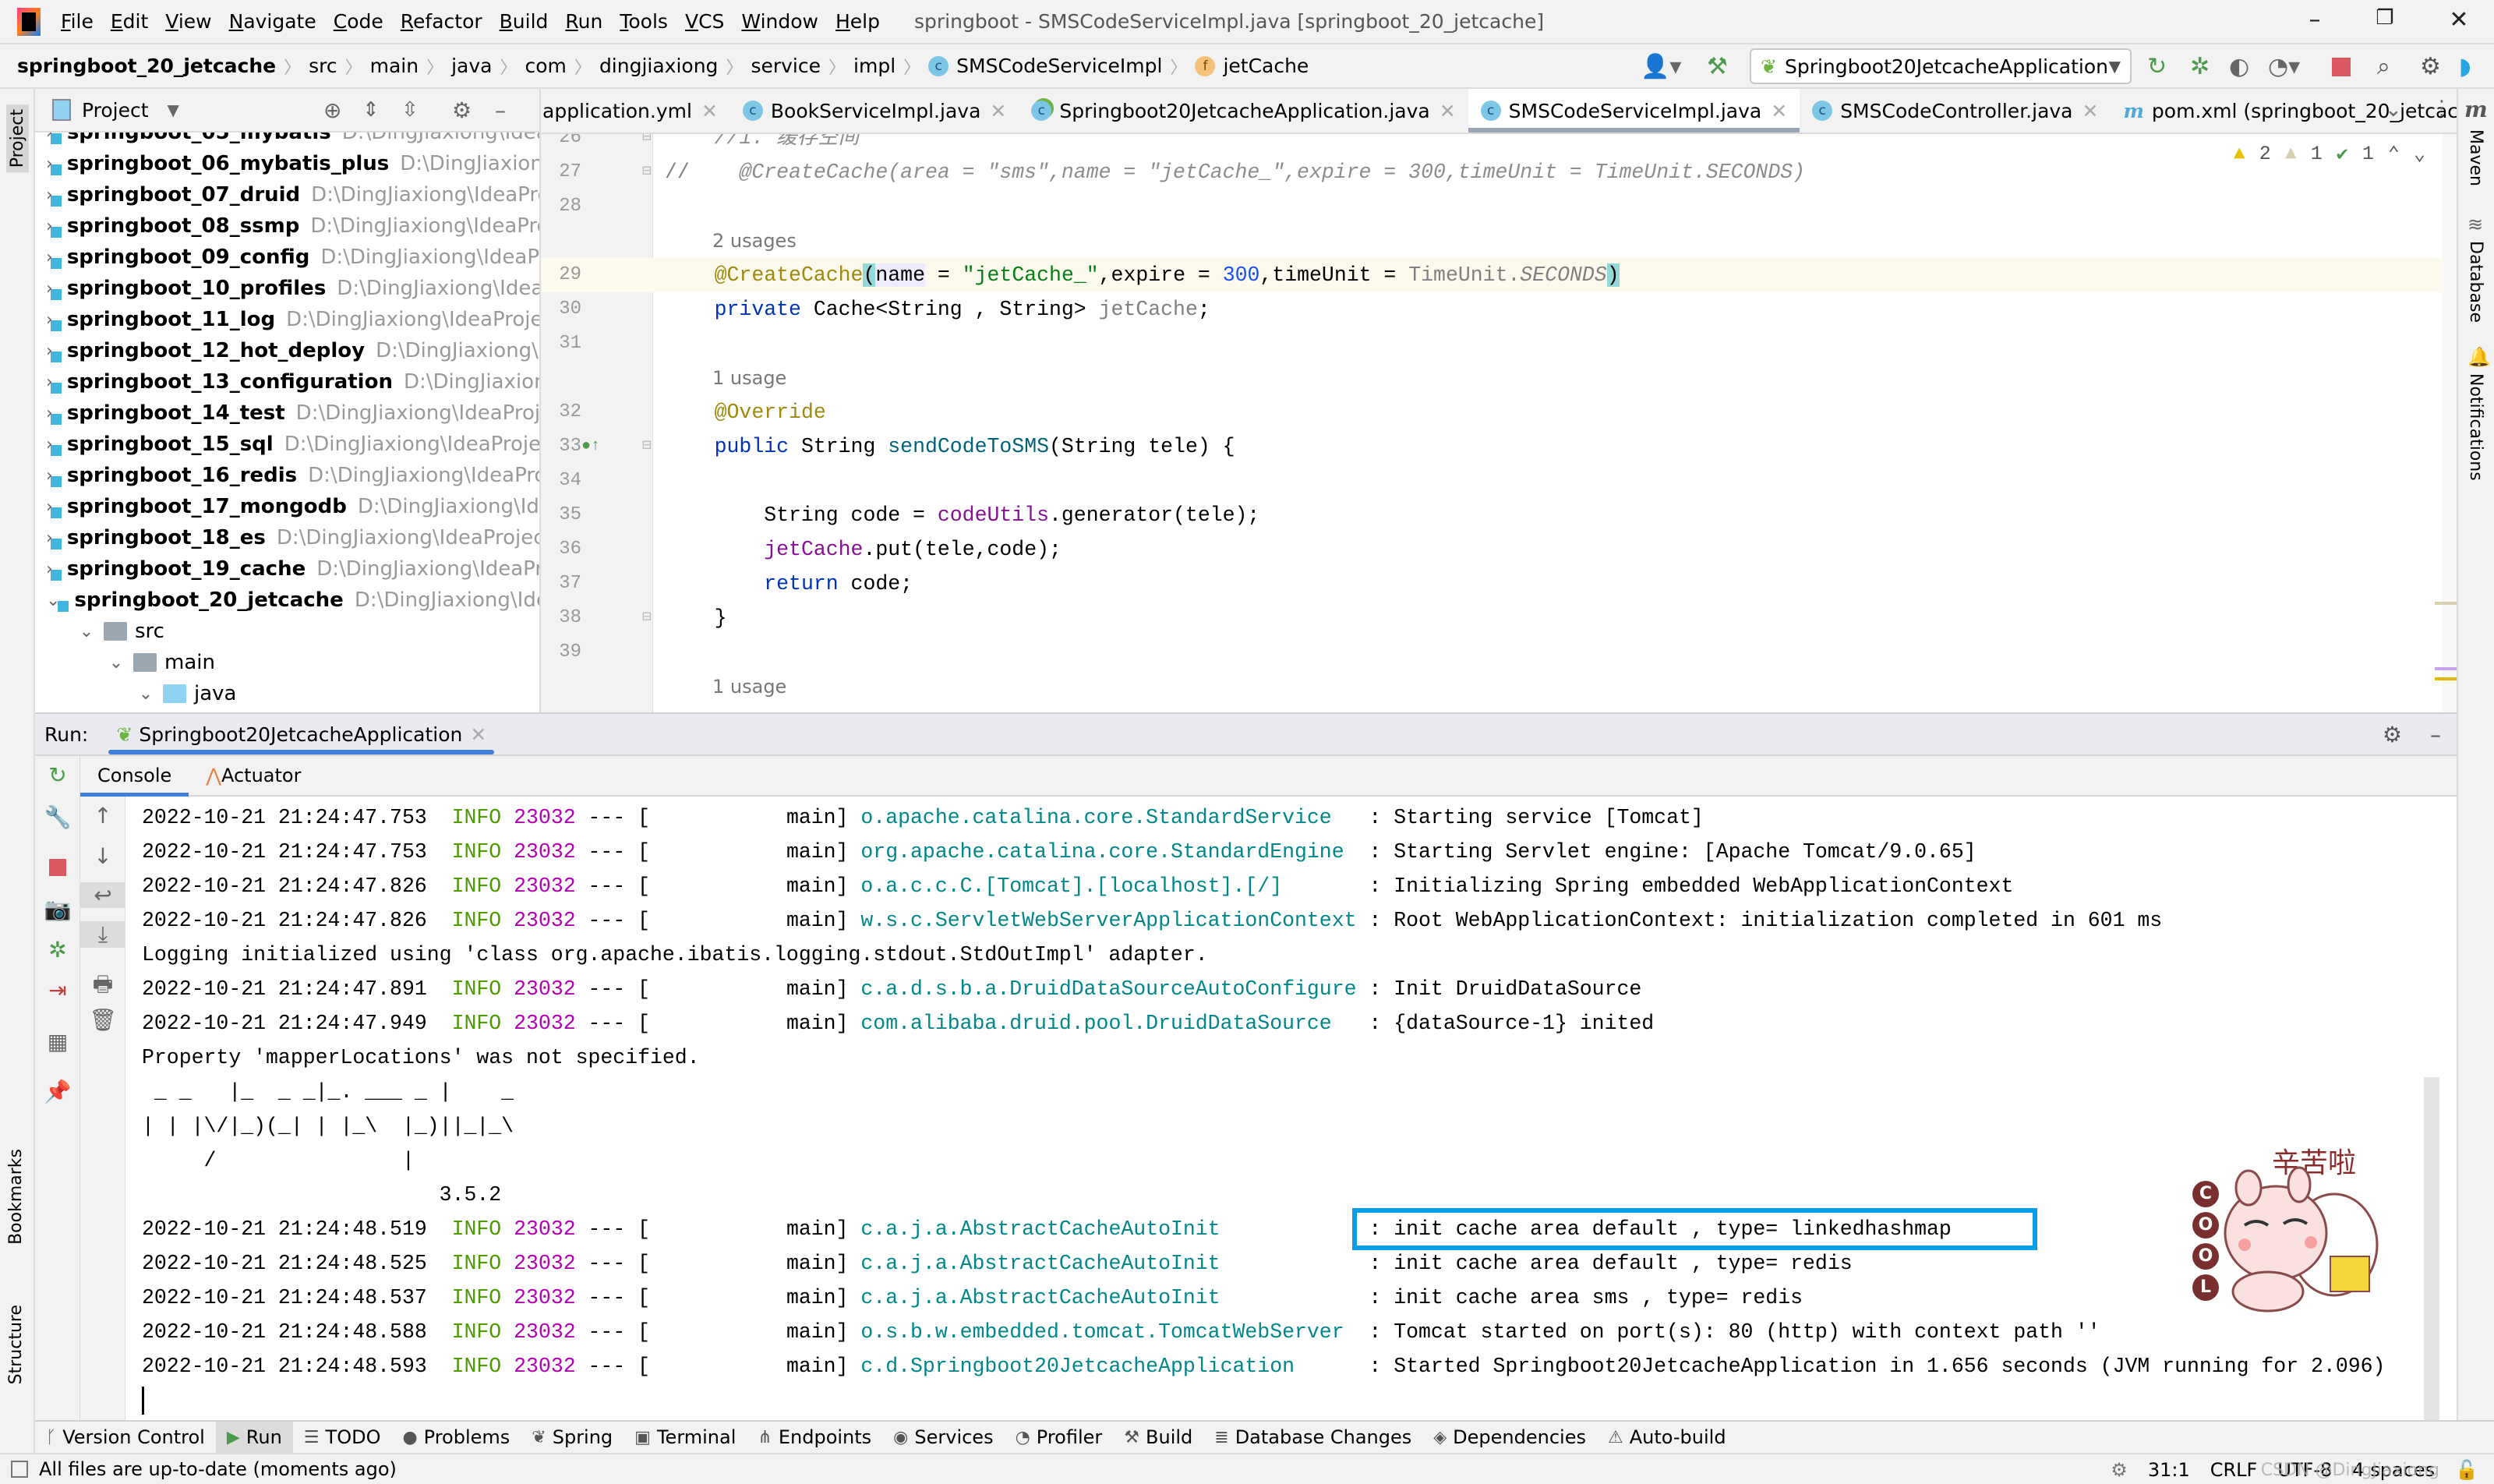 The image size is (2494, 1484). I want to click on log-logger: o.apache.catalina.core.StandardService, so click(1108, 817).